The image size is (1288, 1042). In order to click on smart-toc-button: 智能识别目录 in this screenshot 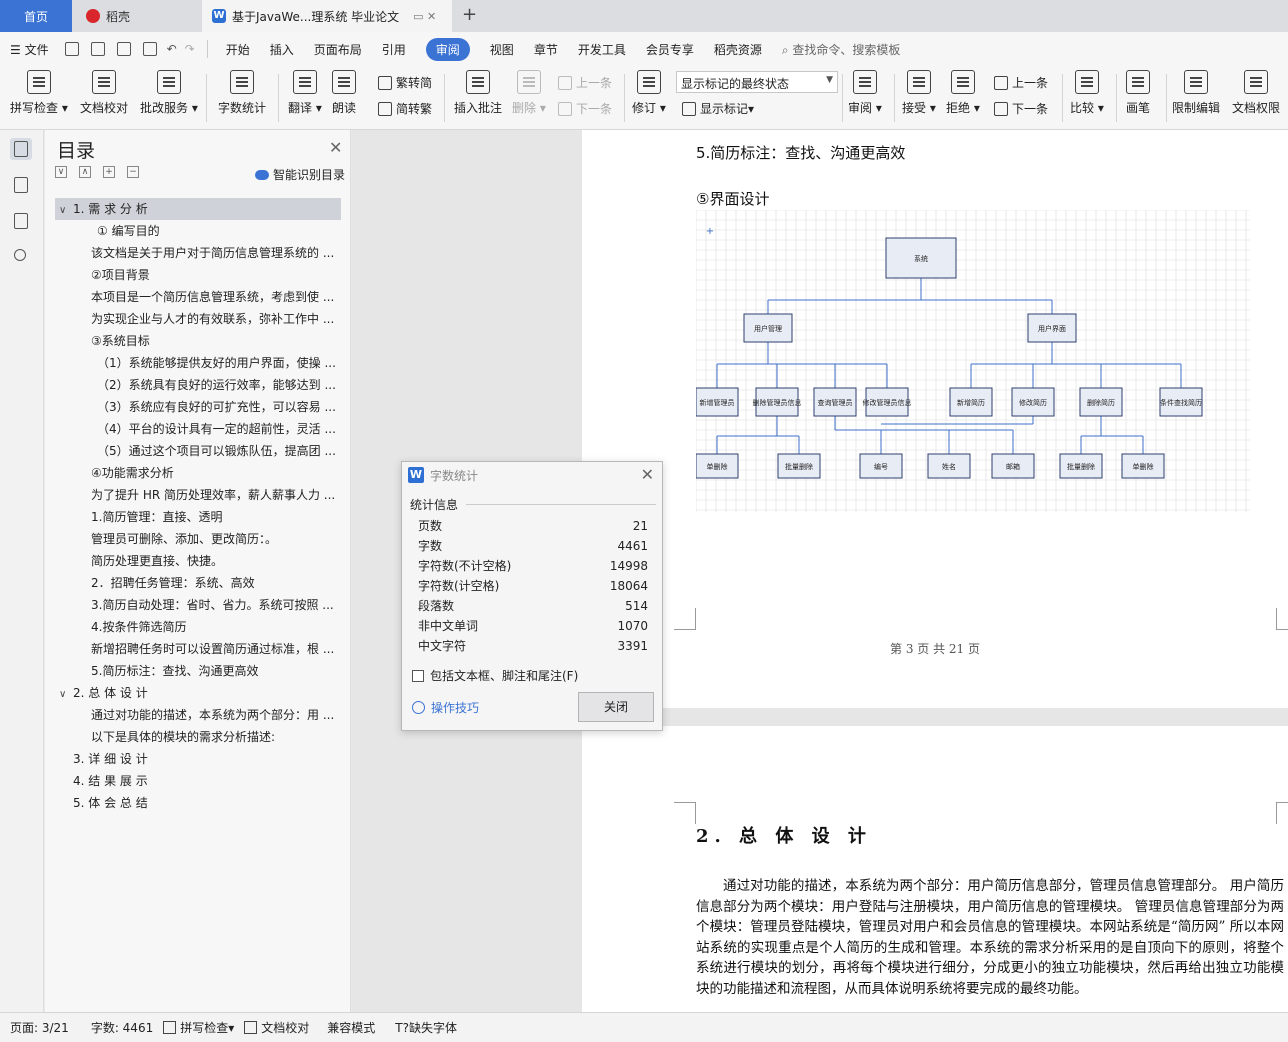, I will do `click(300, 174)`.